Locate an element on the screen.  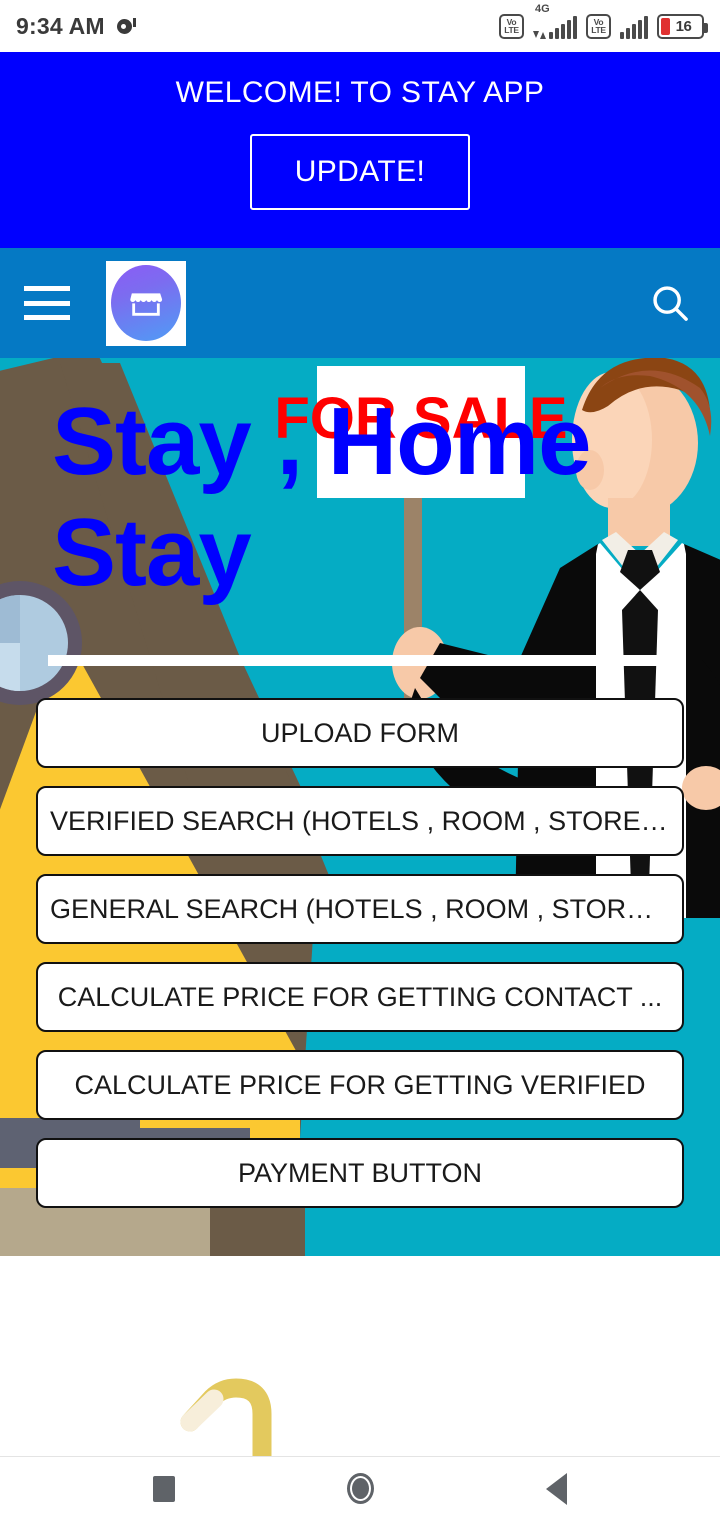
storefront-glyph is located at coordinates (146, 304).